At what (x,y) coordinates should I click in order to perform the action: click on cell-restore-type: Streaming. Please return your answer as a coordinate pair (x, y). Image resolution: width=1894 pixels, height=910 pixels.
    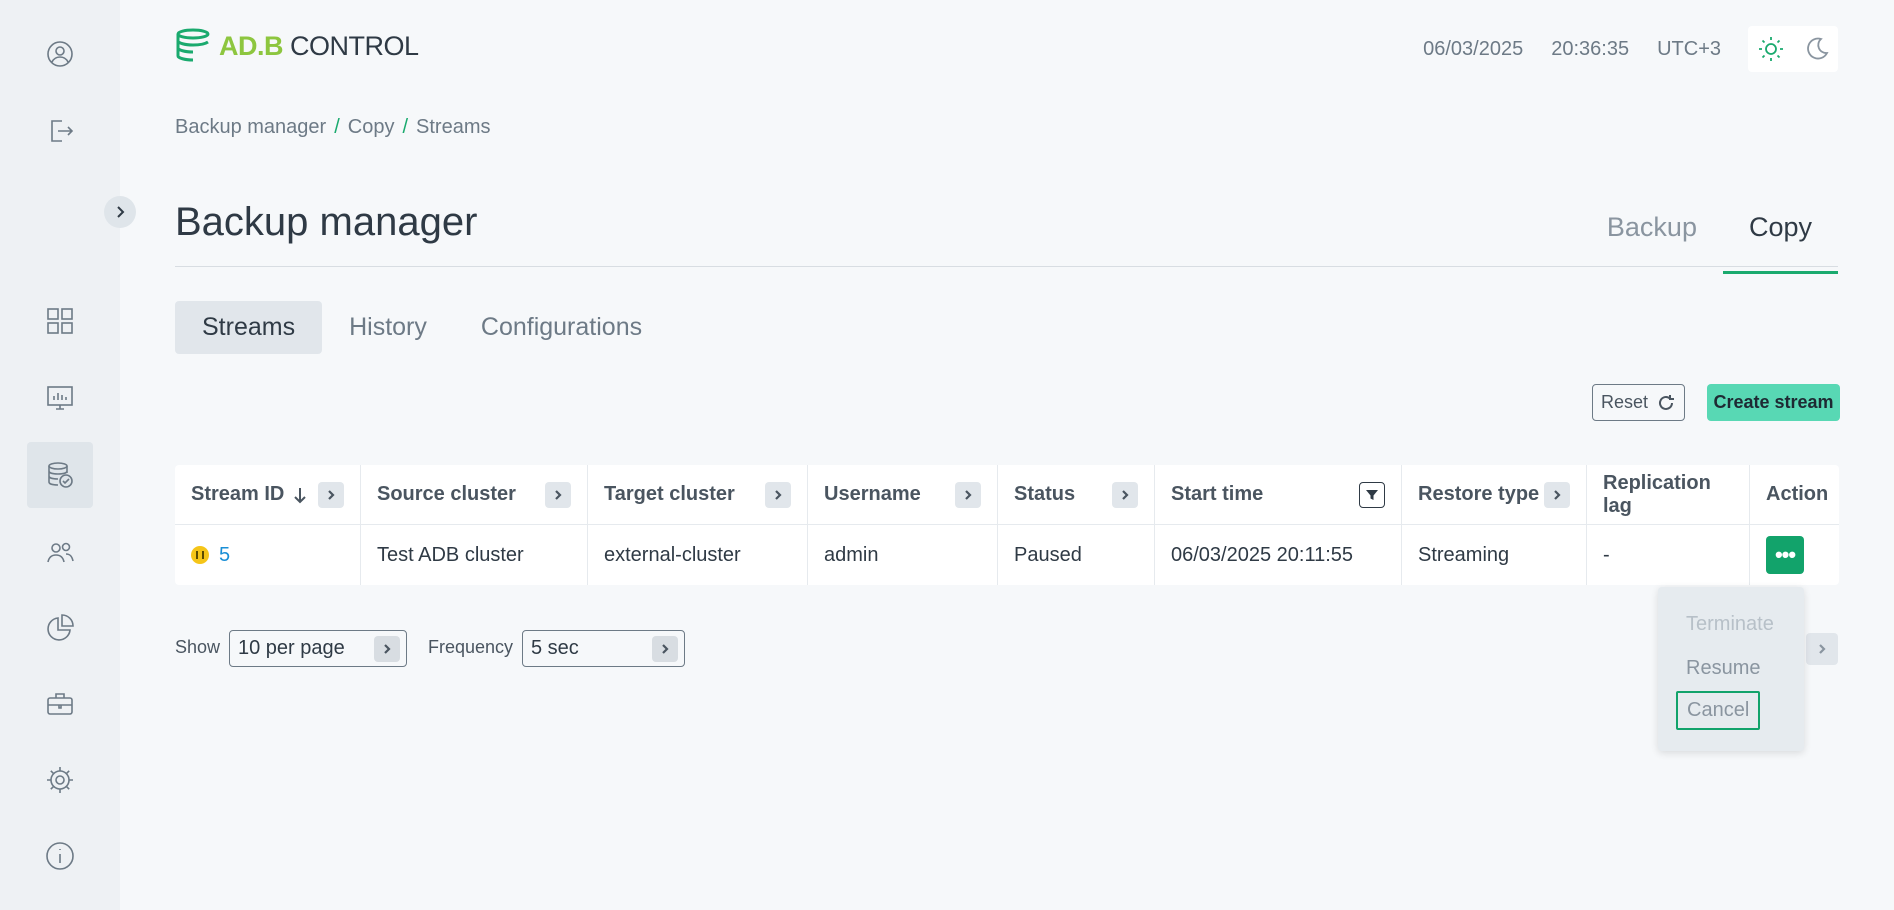
    Looking at the image, I should click on (1494, 555).